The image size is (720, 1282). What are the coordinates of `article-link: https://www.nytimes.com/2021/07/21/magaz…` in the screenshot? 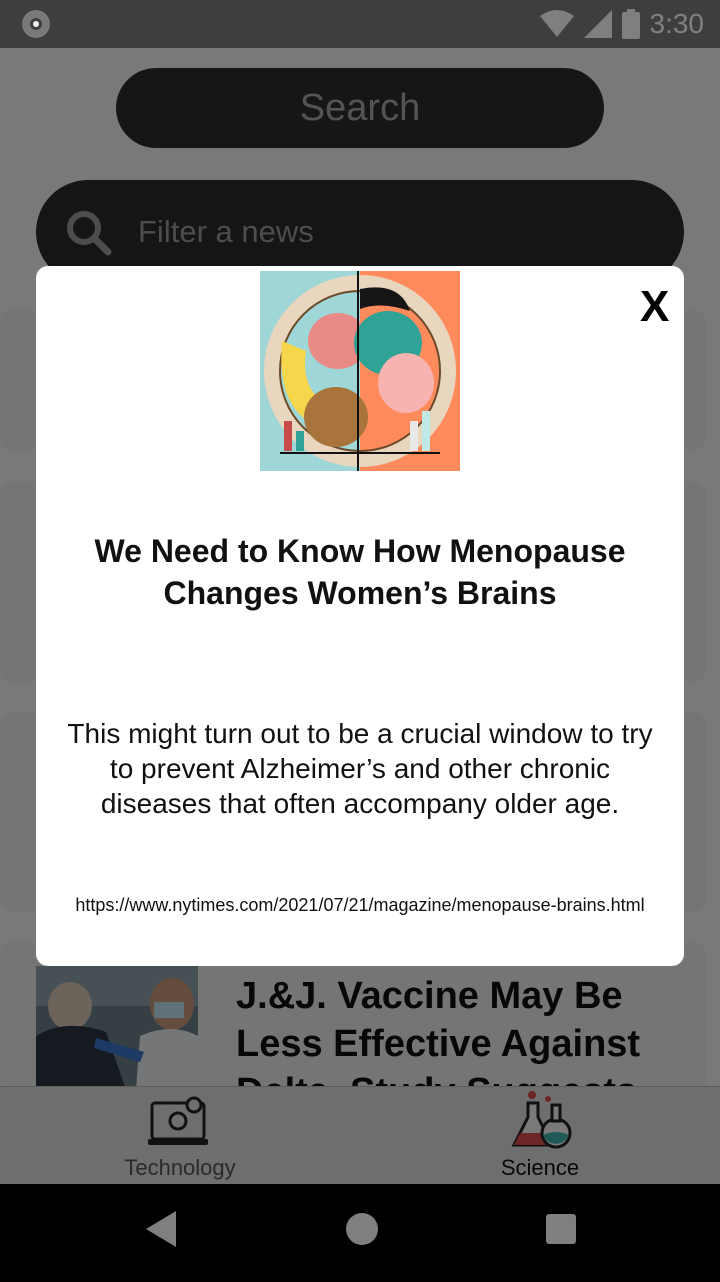 It's located at (360, 905).